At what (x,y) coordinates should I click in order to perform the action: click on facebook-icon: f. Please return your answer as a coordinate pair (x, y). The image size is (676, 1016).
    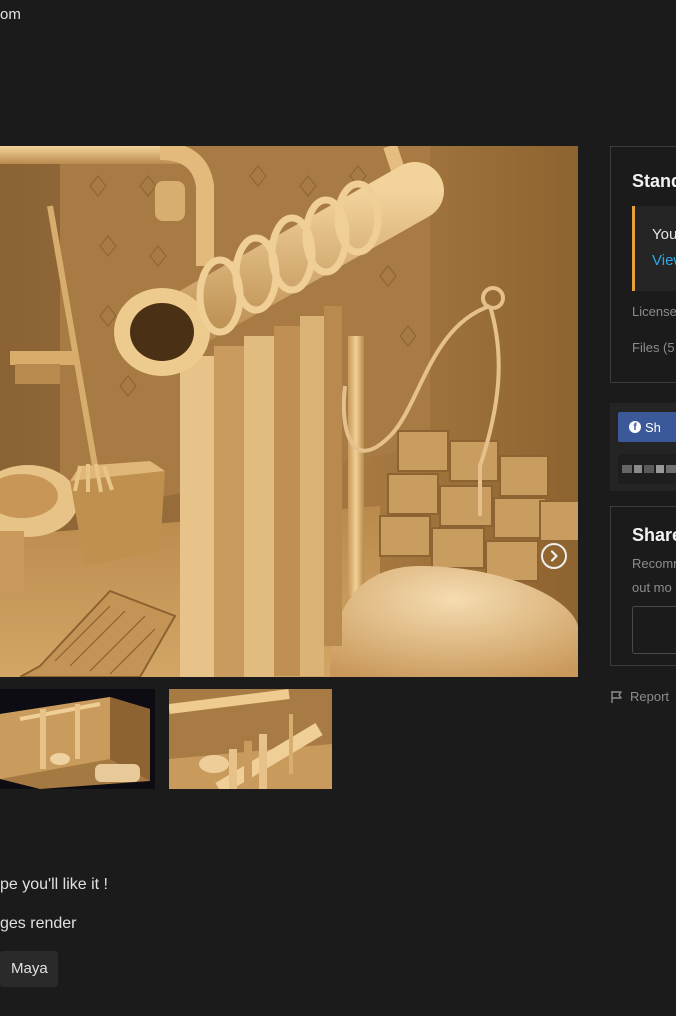
    Looking at the image, I should click on (635, 427).